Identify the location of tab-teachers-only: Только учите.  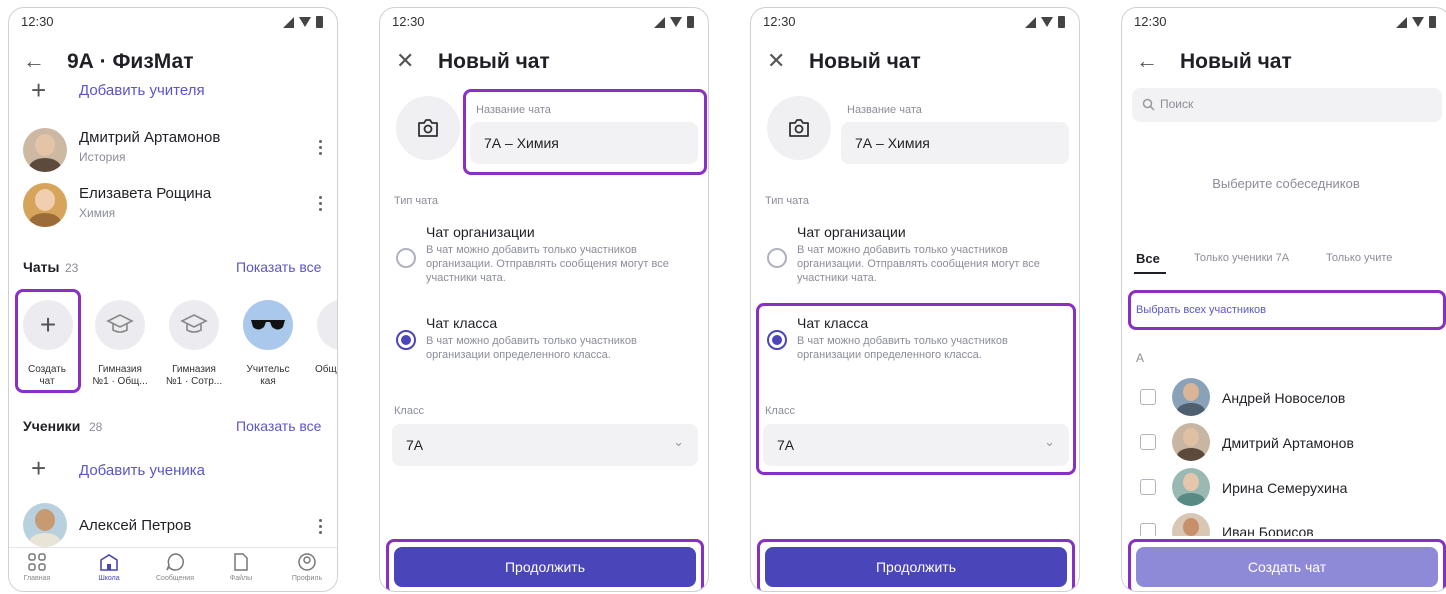
(1359, 258).